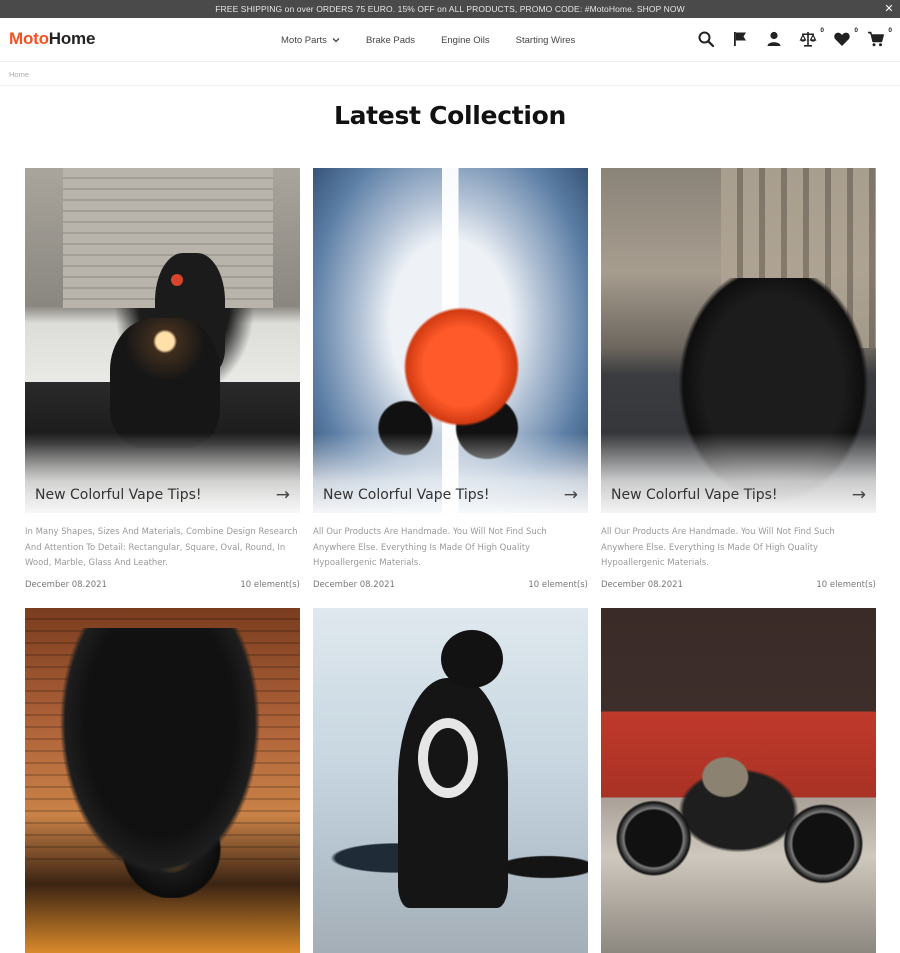  Describe the element at coordinates (890, 30) in the screenshot. I see `cart-count: 0` at that location.